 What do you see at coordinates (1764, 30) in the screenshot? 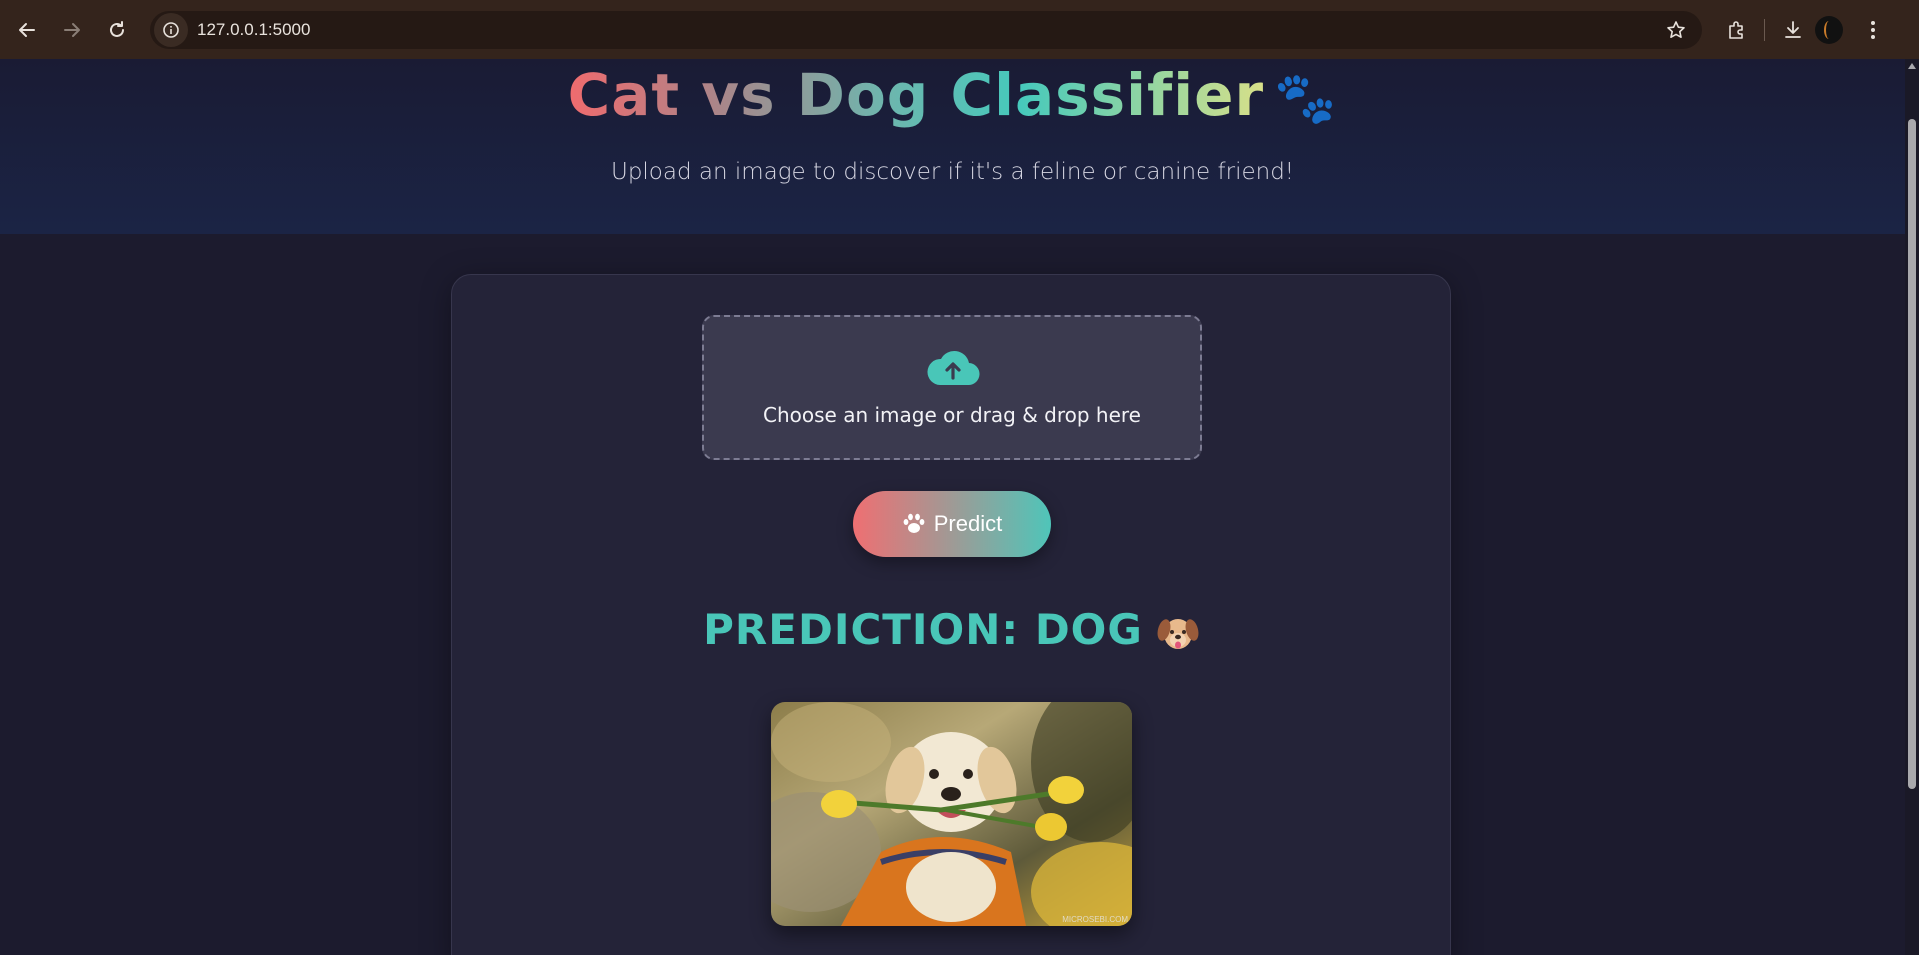
I see `toolbar-divider` at bounding box center [1764, 30].